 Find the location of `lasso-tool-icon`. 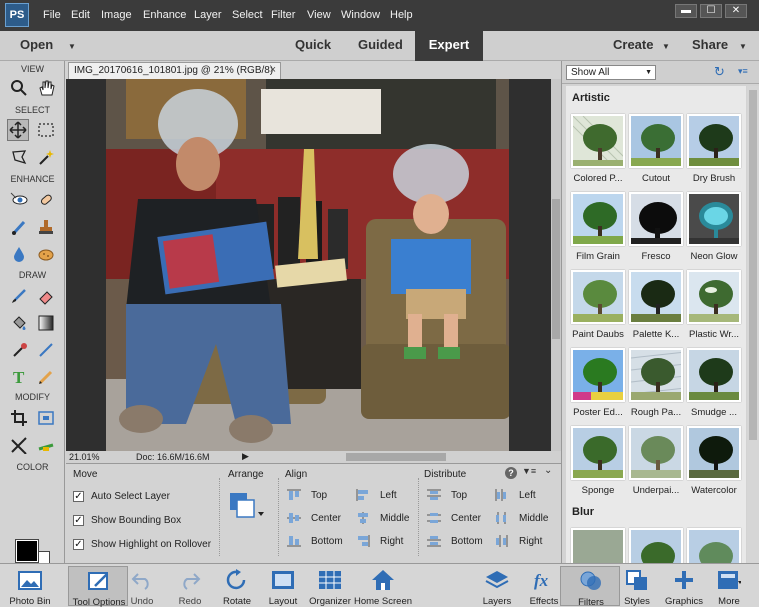

lasso-tool-icon is located at coordinates (19, 157).